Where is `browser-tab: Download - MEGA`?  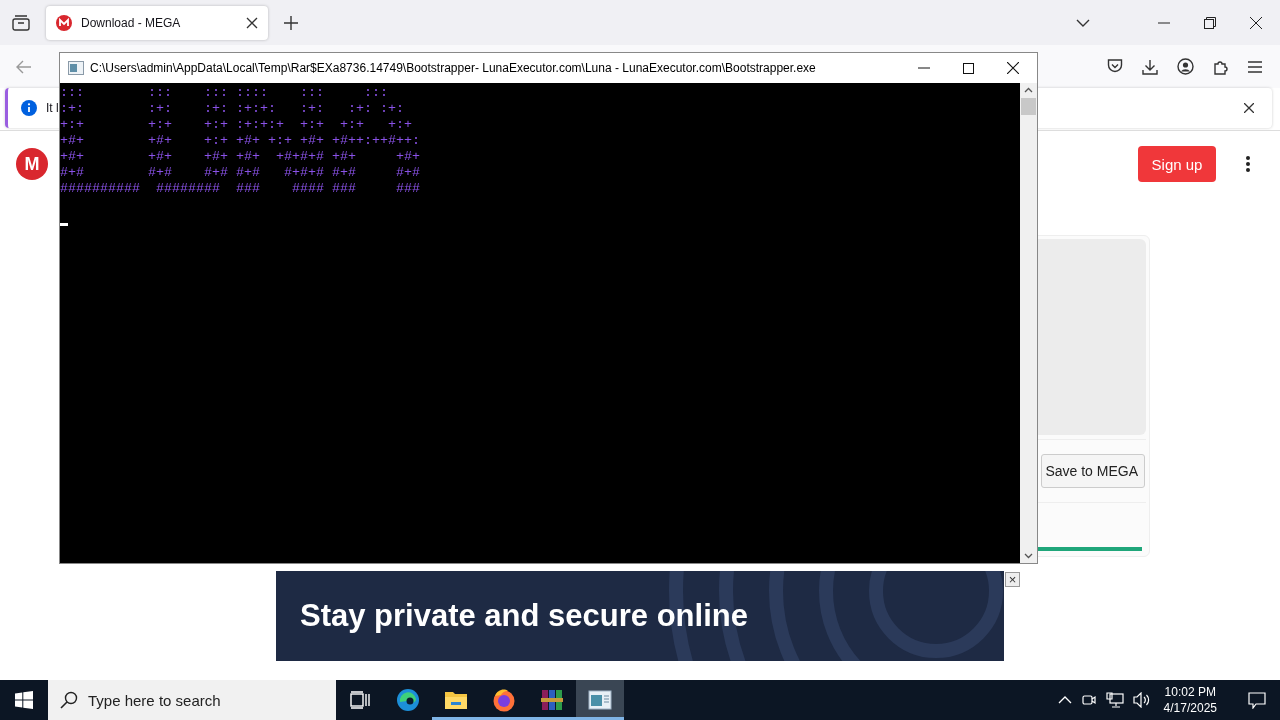 browser-tab: Download - MEGA is located at coordinates (157, 22).